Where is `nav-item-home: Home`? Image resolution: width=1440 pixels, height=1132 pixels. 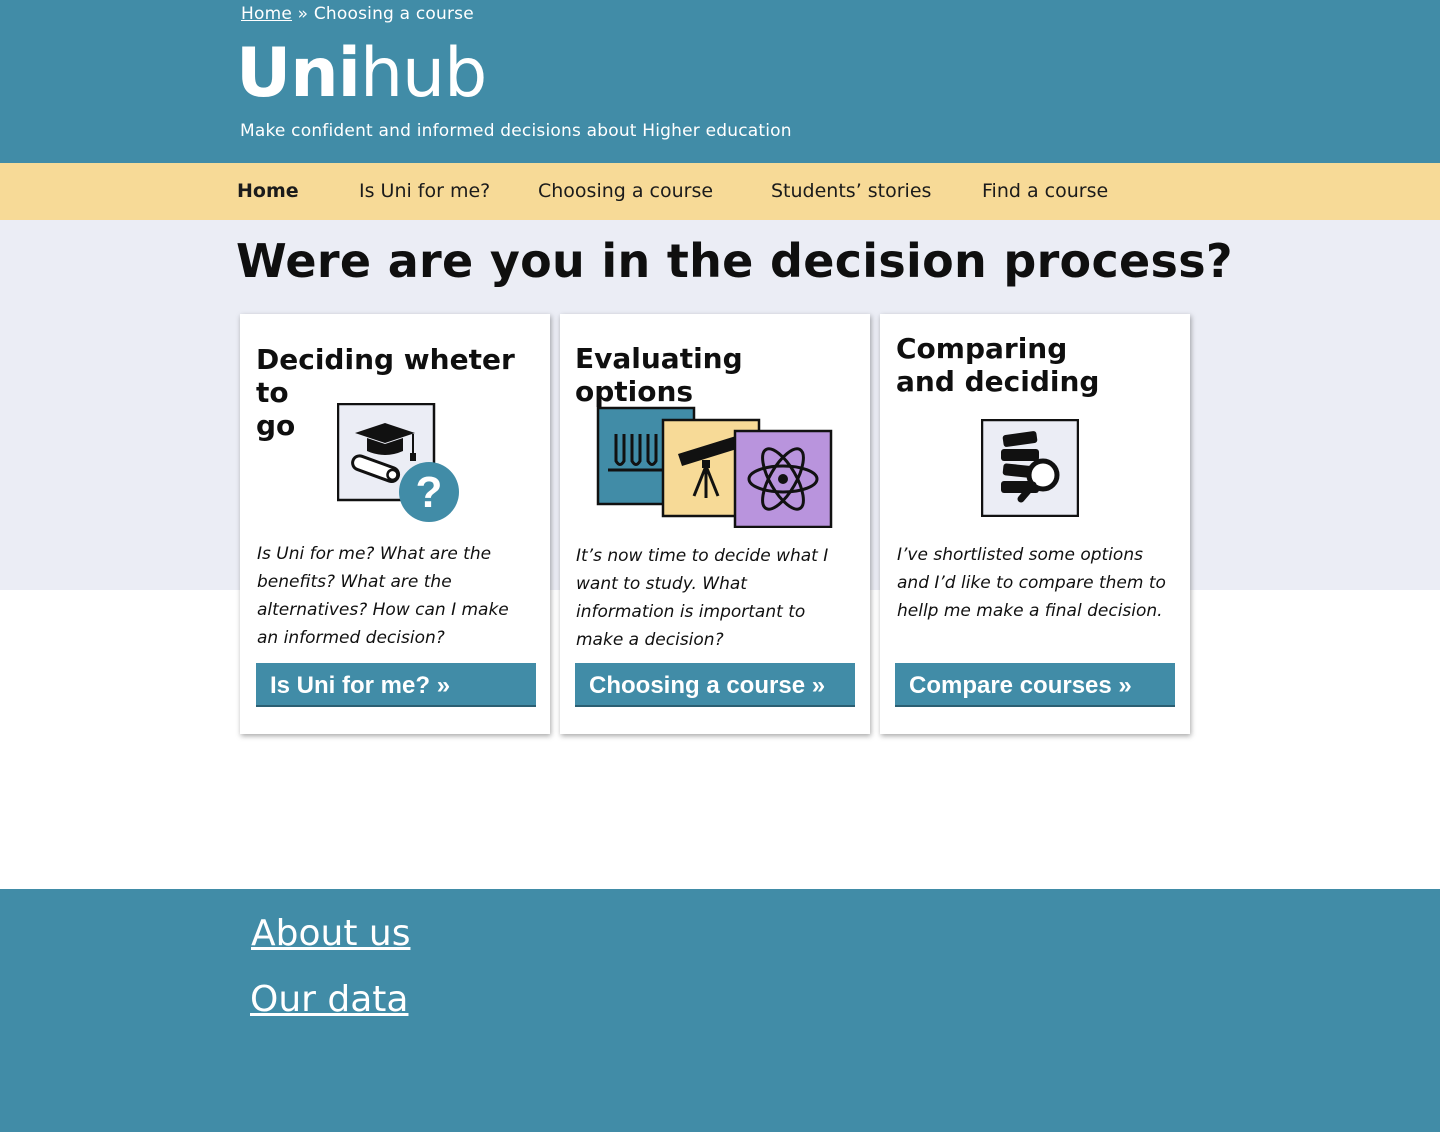
nav-item-home: Home is located at coordinates (268, 191).